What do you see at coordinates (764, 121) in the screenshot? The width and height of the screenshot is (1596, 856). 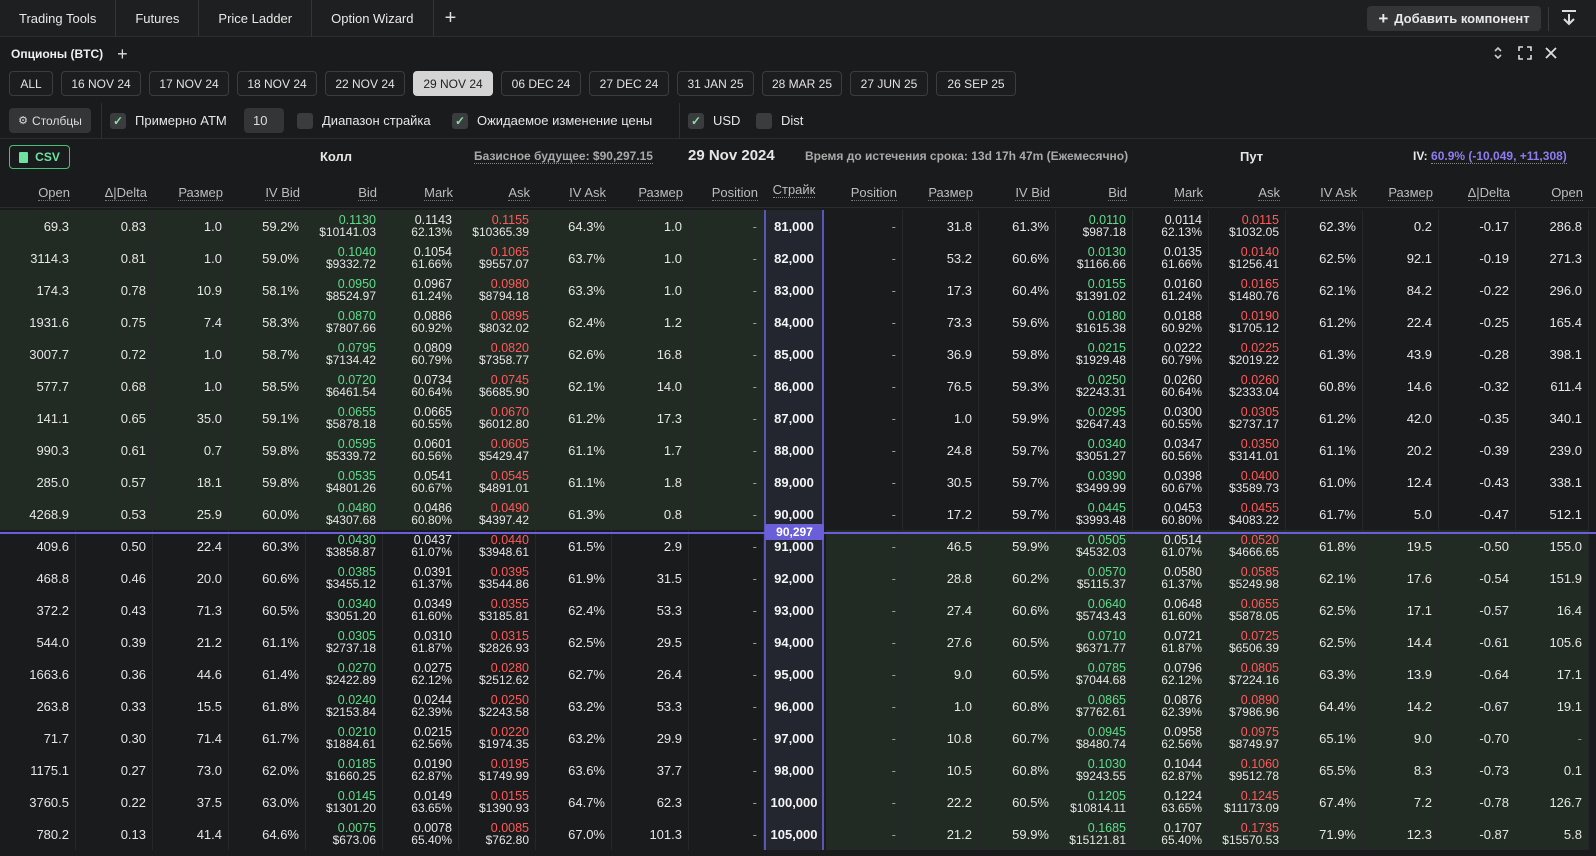 I see `dist-checkbox` at bounding box center [764, 121].